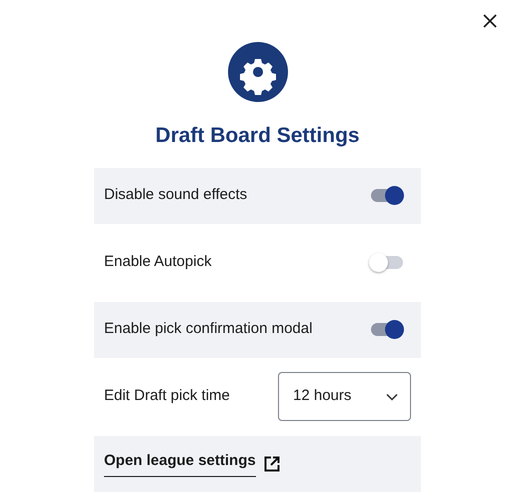 This screenshot has width=515, height=500. What do you see at coordinates (257, 136) in the screenshot?
I see `dialog-title: Draft Board Settings` at bounding box center [257, 136].